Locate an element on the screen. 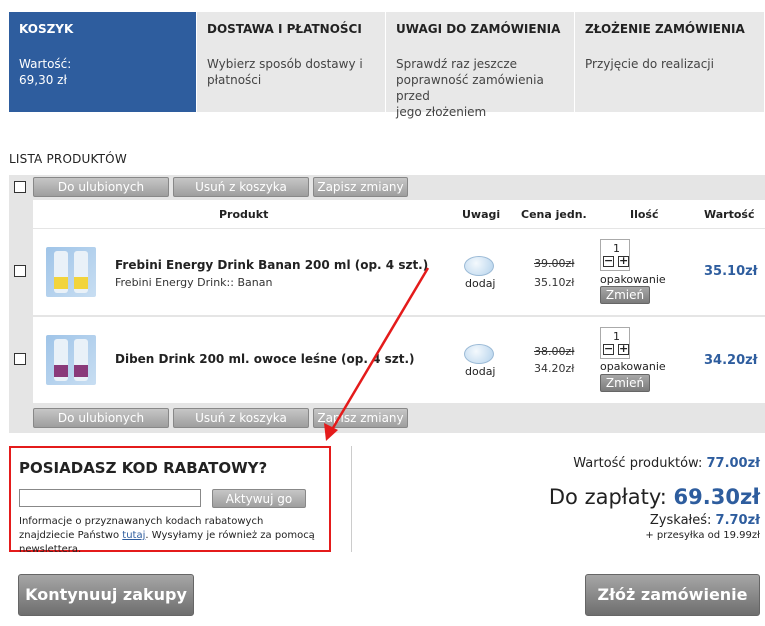  favorites-button-top: Do ulubionych is located at coordinates (101, 187).